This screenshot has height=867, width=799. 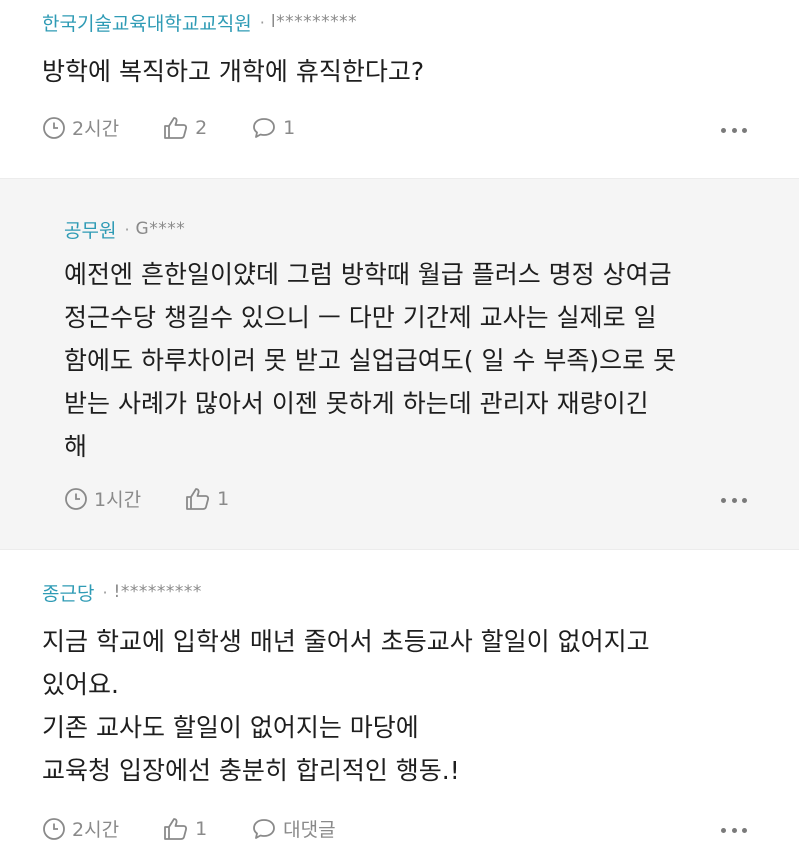 What do you see at coordinates (168, 498) in the screenshot?
I see `comment-footer: 1시간 1` at bounding box center [168, 498].